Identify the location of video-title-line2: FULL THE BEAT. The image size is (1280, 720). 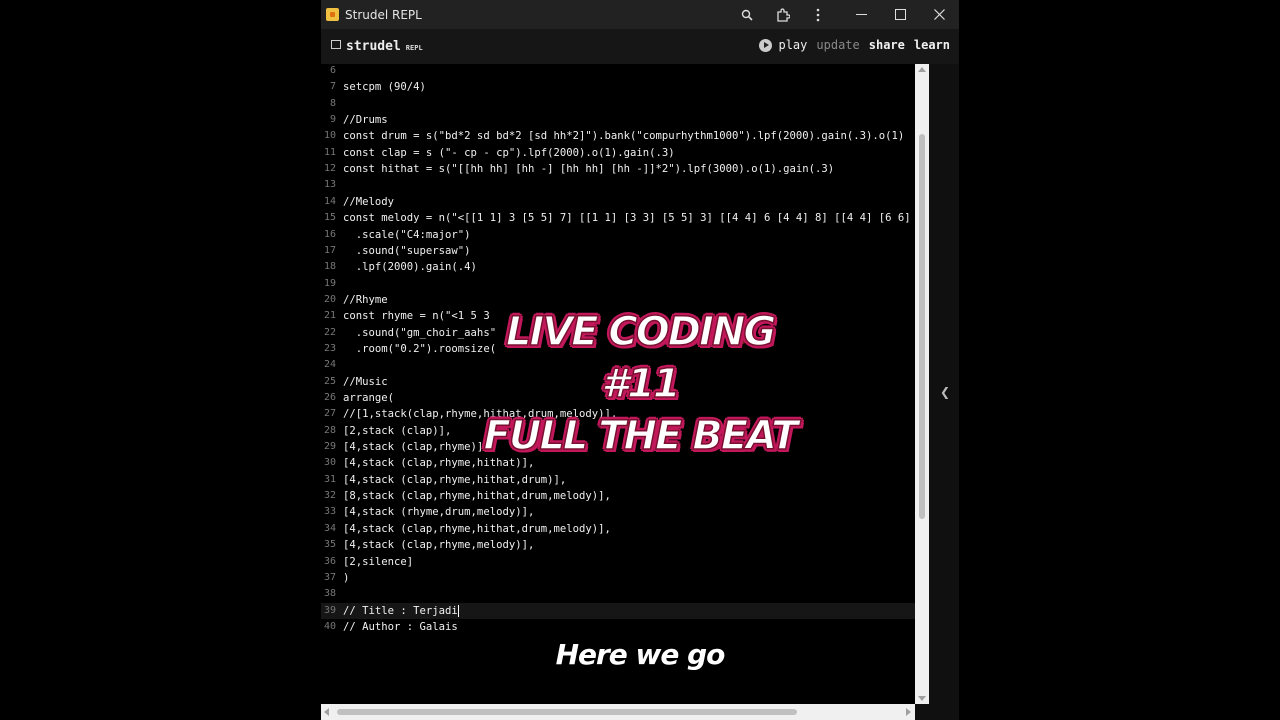
(641, 436).